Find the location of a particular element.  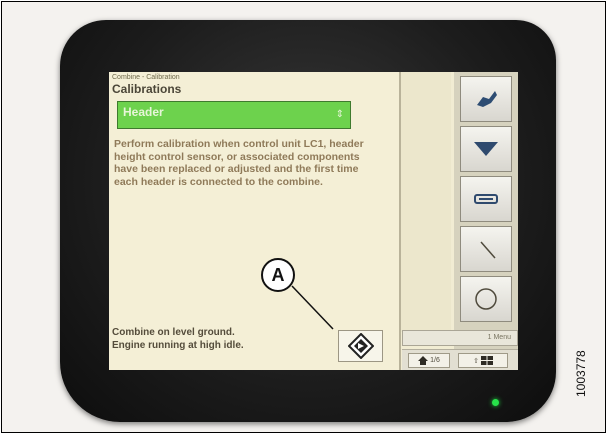

softkey-gauge is located at coordinates (486, 249).